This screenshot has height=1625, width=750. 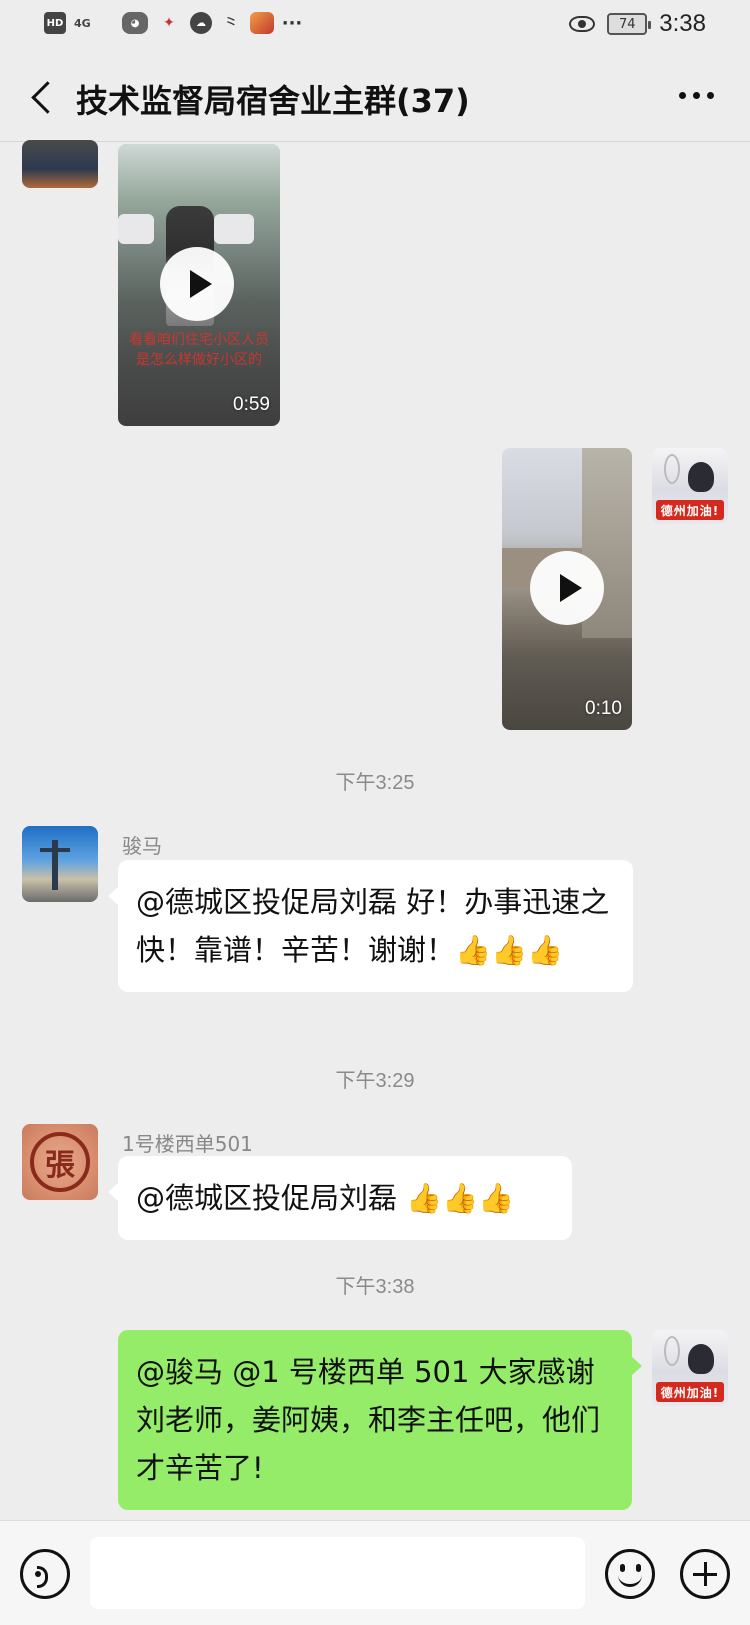 What do you see at coordinates (273, 101) in the screenshot?
I see `chat-title: 技术监督局宿舍业主群(37)` at bounding box center [273, 101].